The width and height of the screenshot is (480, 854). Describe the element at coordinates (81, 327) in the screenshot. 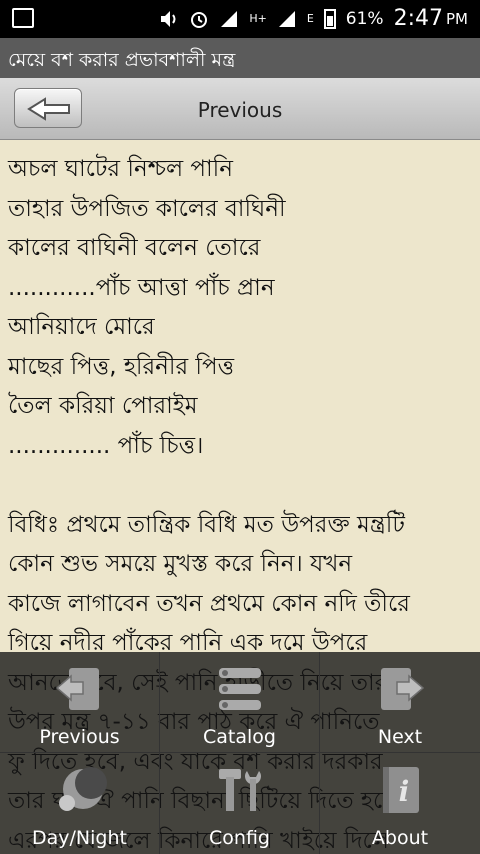

I see `content-line: আনিয়াদে মোরে` at that location.